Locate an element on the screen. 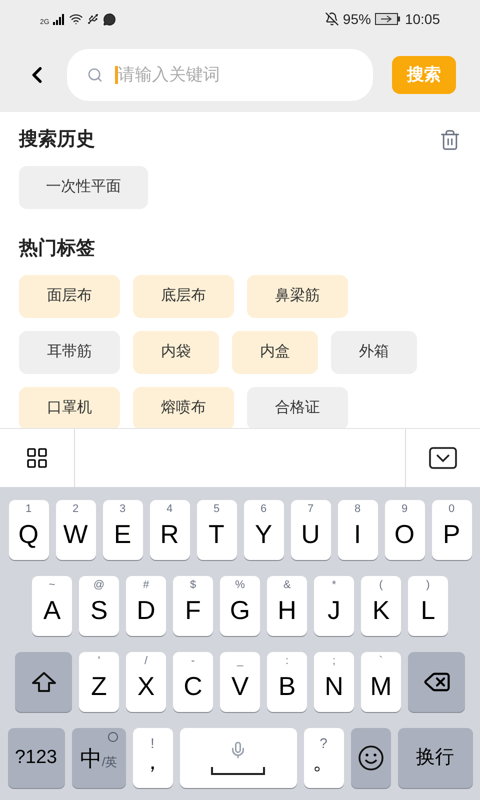 The width and height of the screenshot is (480, 800). key: & H is located at coordinates (287, 606).